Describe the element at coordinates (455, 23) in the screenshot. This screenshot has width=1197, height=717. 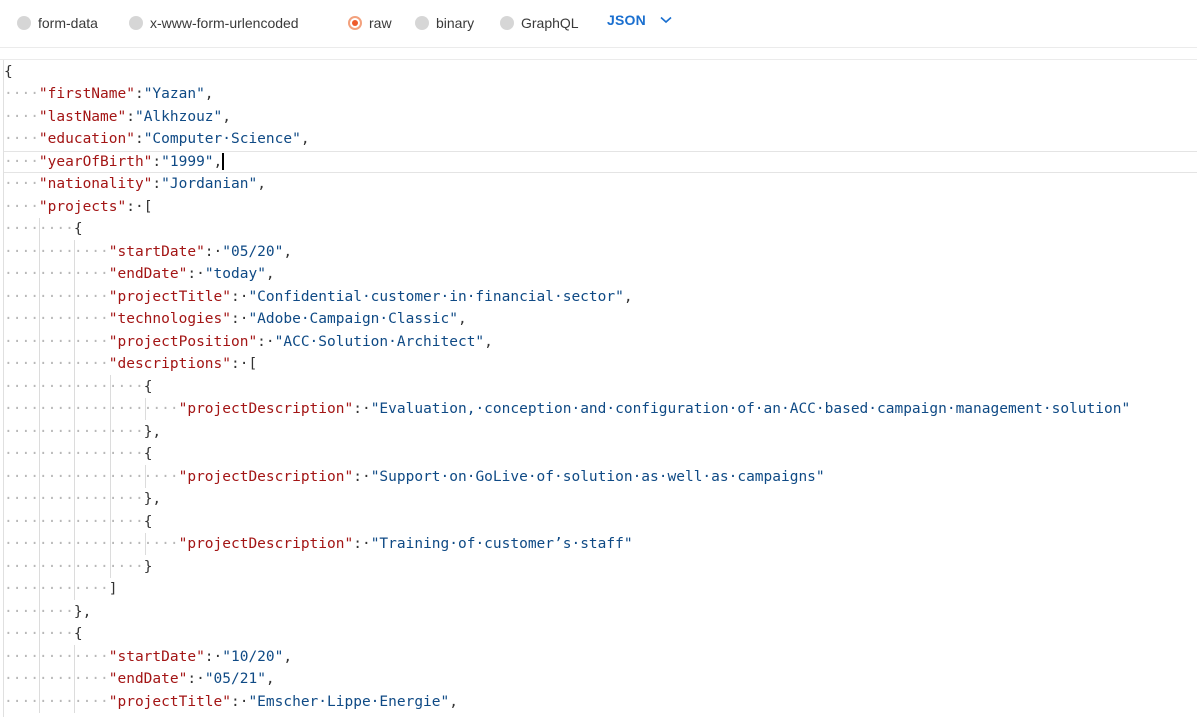
I see `radio-label: binary` at that location.